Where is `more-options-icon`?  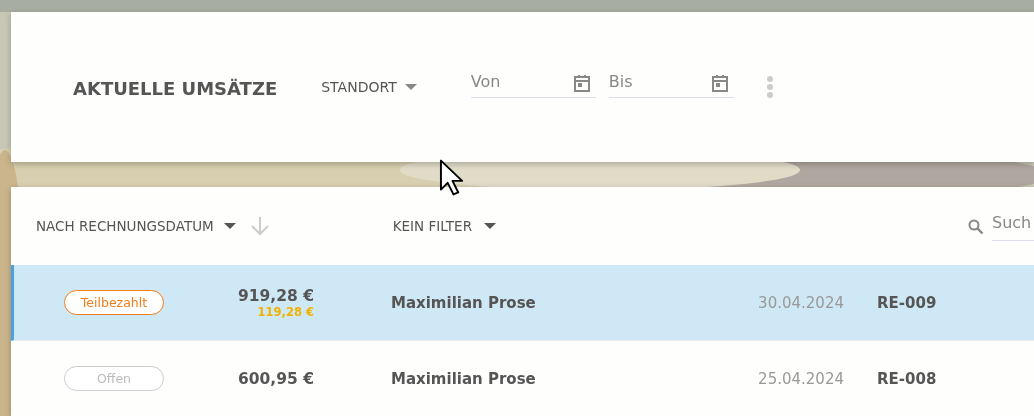 more-options-icon is located at coordinates (769, 87).